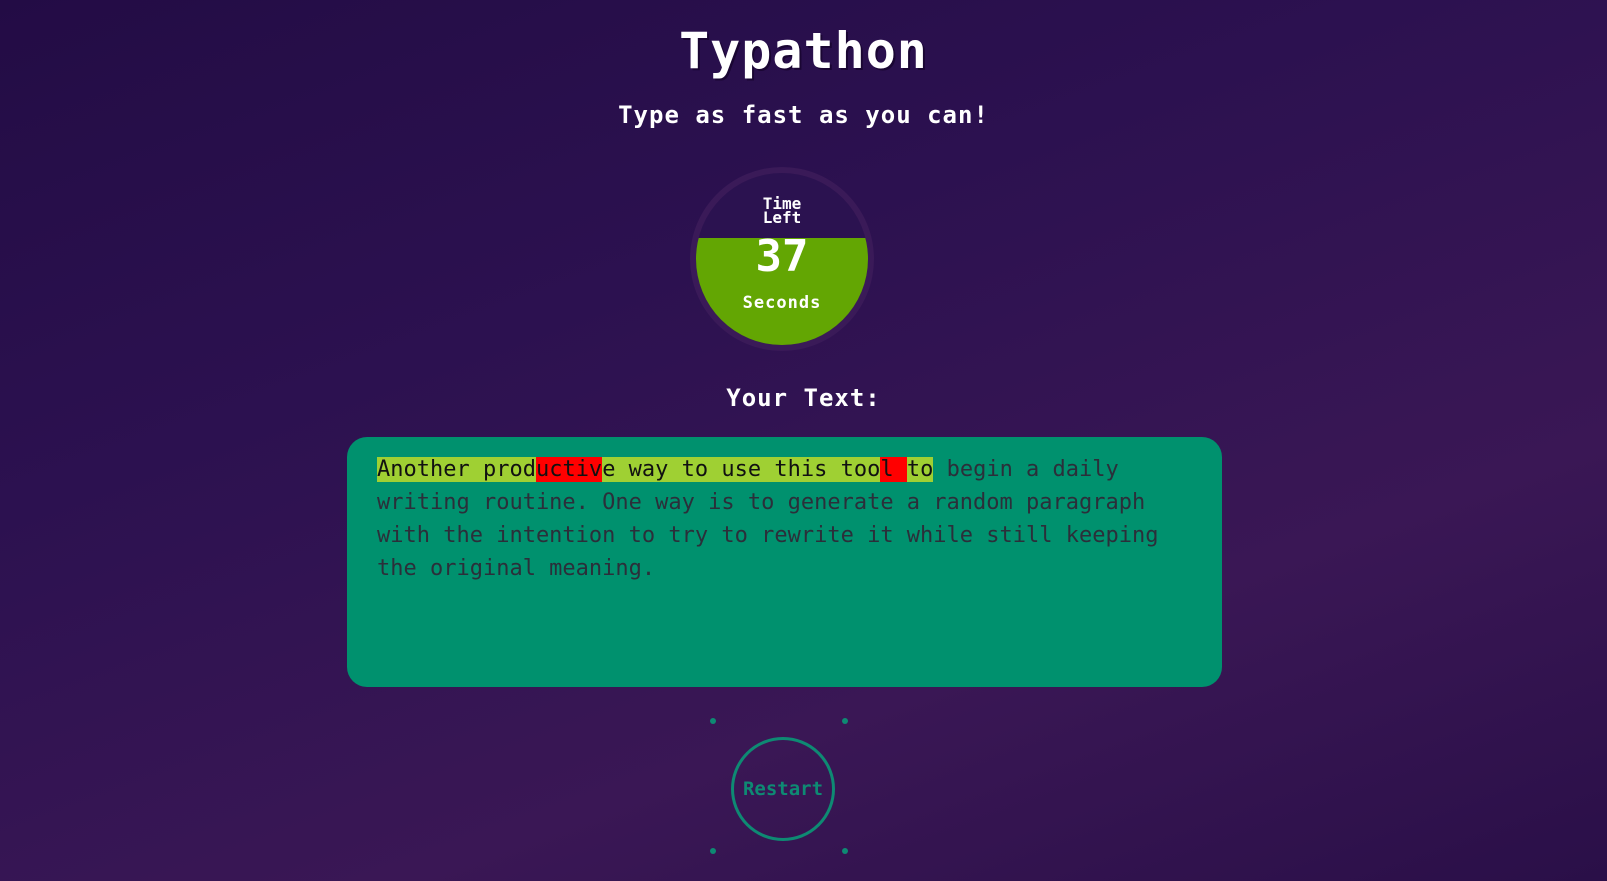 The height and width of the screenshot is (881, 1607). I want to click on timer-label: Time Left, so click(782, 210).